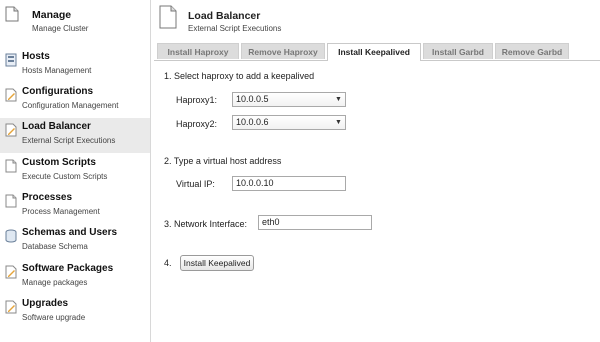 The width and height of the screenshot is (600, 342). I want to click on sidebar-item-subtitle: Process Management, so click(61, 211).